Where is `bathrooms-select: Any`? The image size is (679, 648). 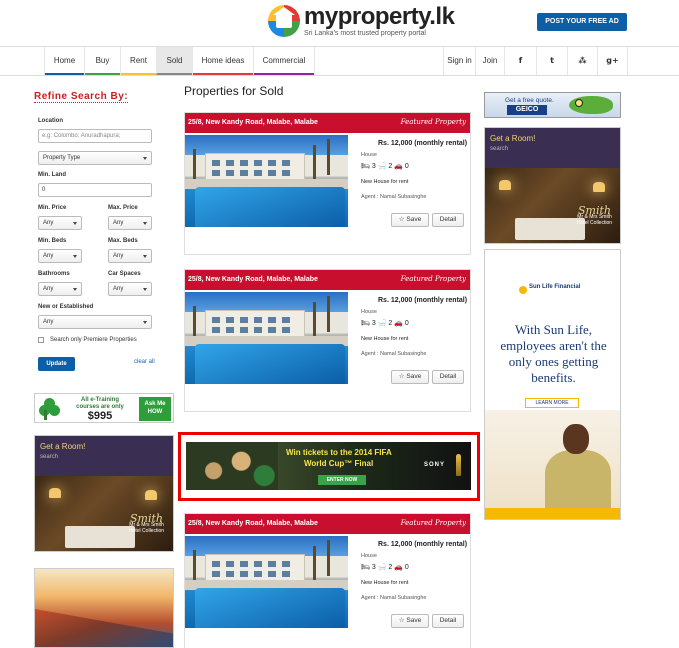 bathrooms-select: Any is located at coordinates (60, 289).